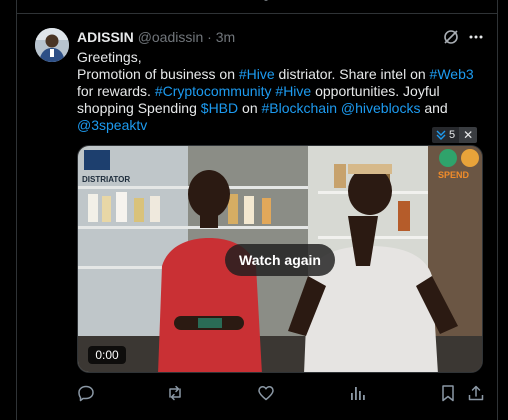 The image size is (508, 420). What do you see at coordinates (352, 74) in the screenshot?
I see `text-segment: distriator. Share intel on` at bounding box center [352, 74].